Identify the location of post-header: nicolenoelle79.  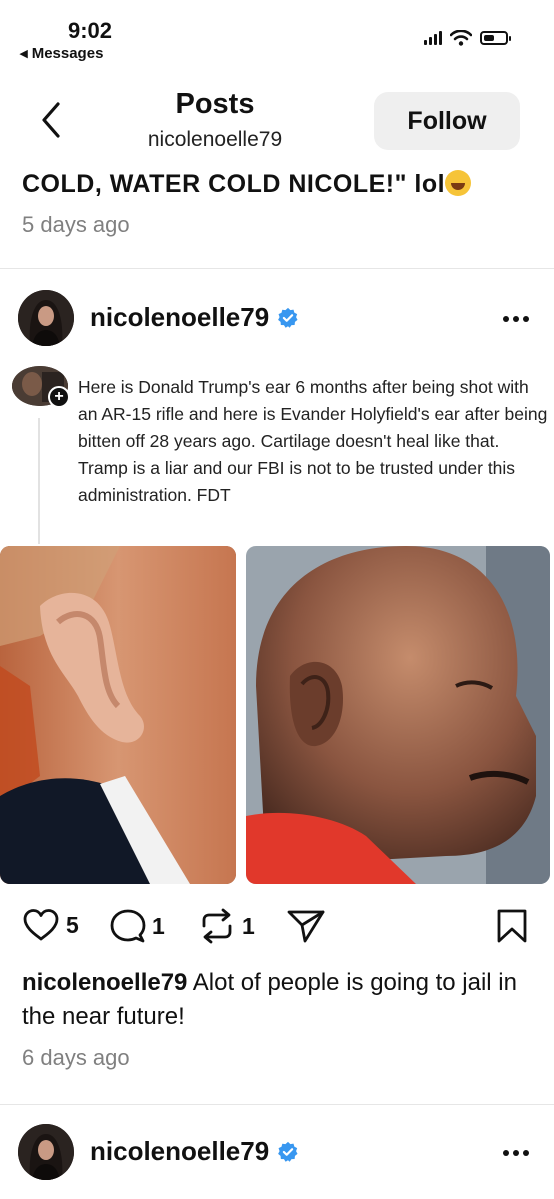
(277, 319).